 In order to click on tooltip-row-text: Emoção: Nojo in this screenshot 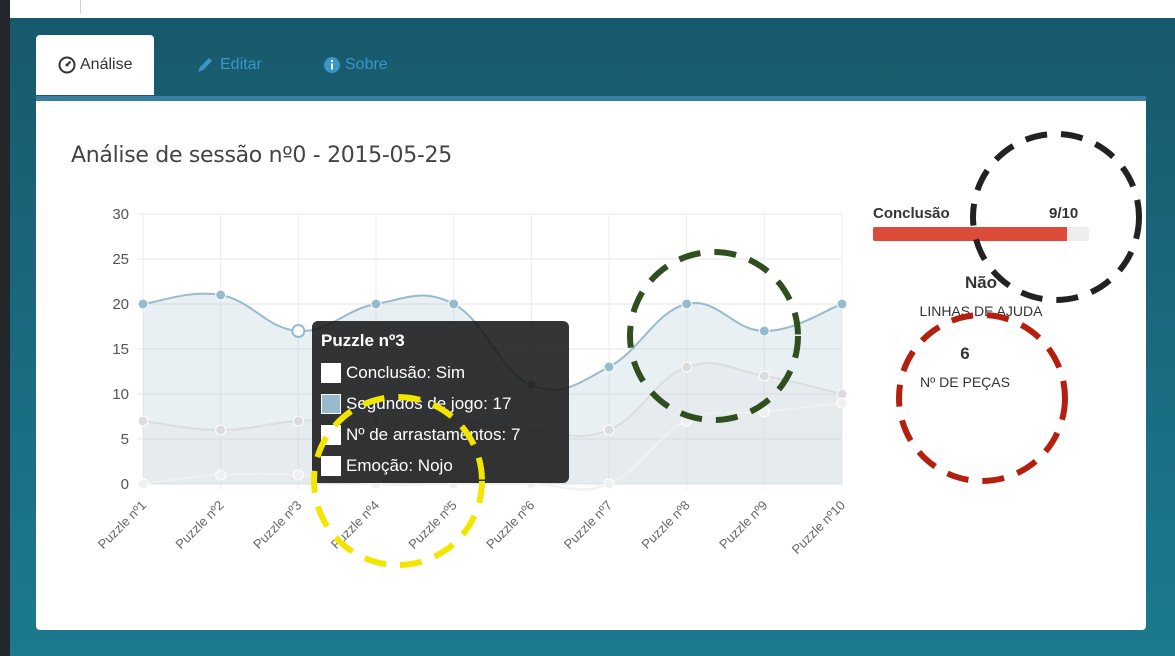, I will do `click(399, 465)`.